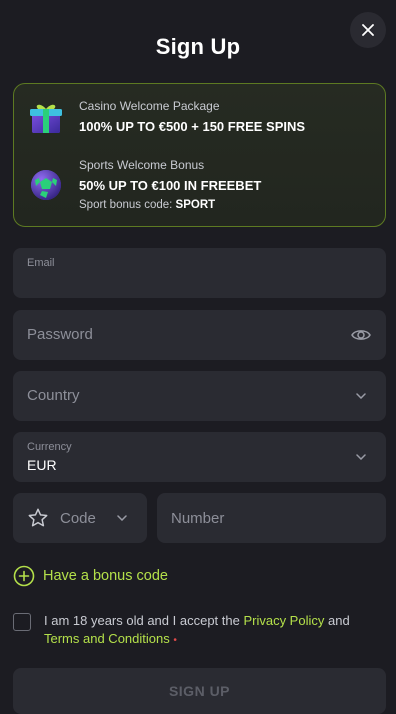 The height and width of the screenshot is (714, 396). What do you see at coordinates (271, 518) in the screenshot?
I see `phone-number-input: Number` at bounding box center [271, 518].